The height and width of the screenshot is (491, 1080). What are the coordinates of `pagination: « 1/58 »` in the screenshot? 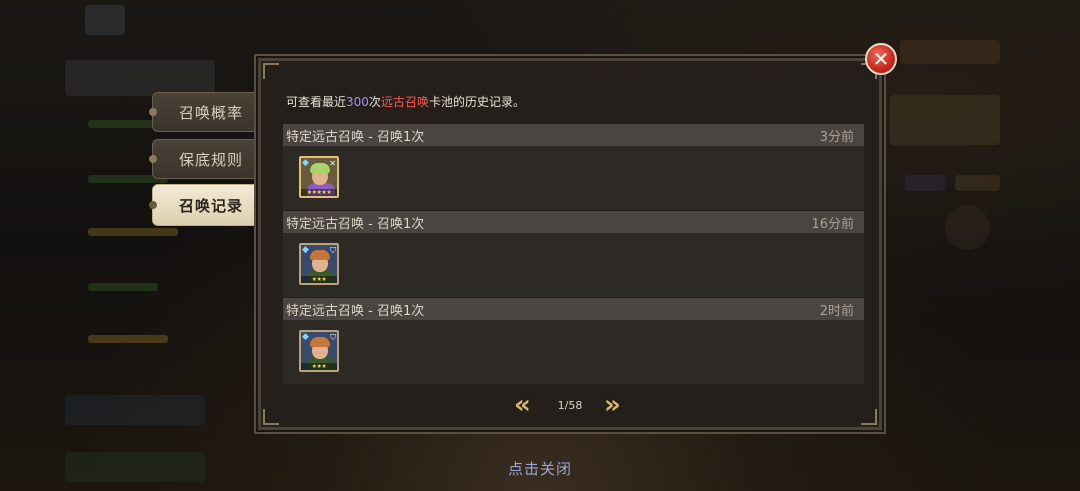 It's located at (570, 405).